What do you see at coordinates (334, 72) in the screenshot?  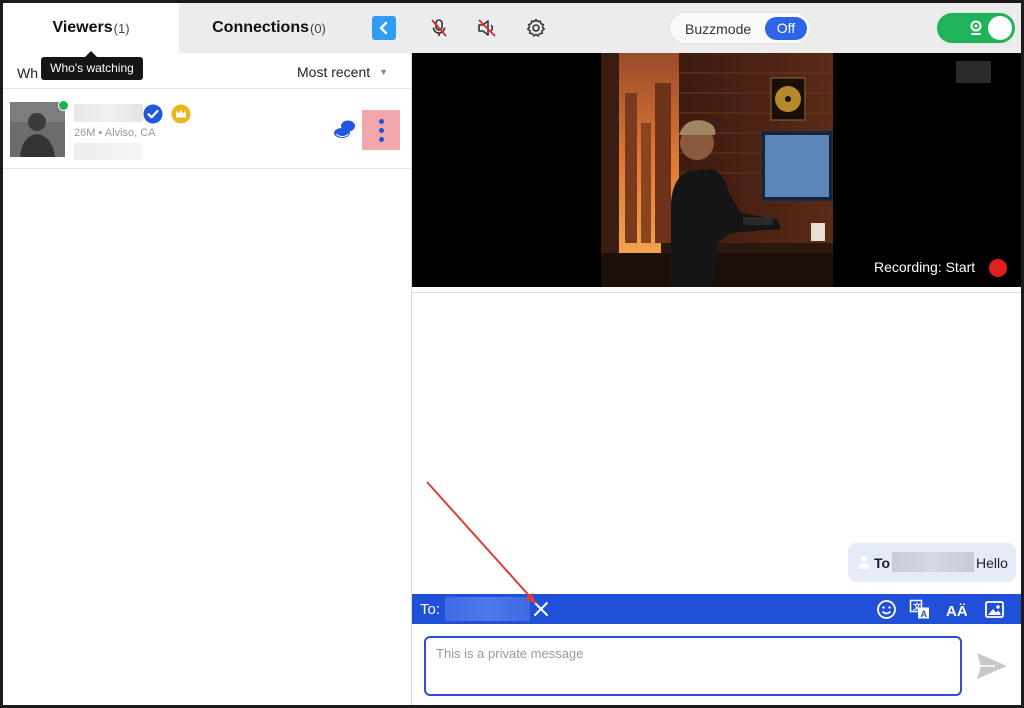 I see `sort-label: Most recent` at bounding box center [334, 72].